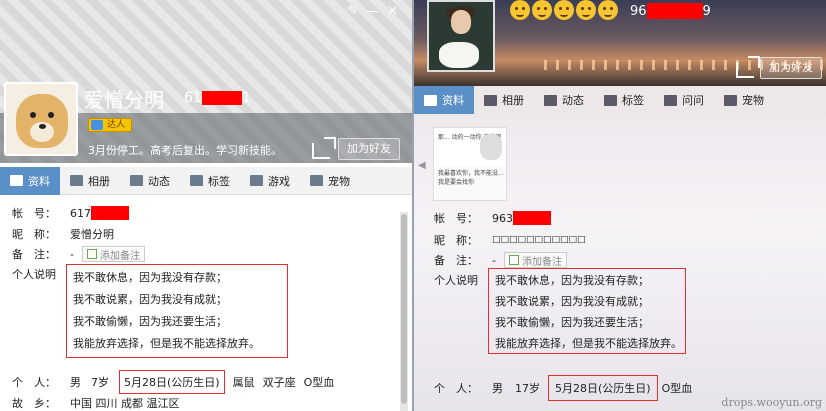 The width and height of the screenshot is (826, 411). I want to click on nickname-value: 爱憎分明, so click(92, 234).